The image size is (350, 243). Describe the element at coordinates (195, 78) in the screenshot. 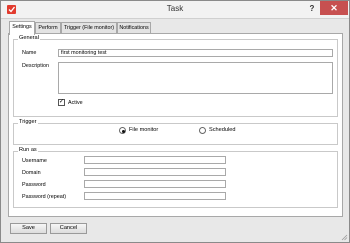

I see `description-textarea` at that location.